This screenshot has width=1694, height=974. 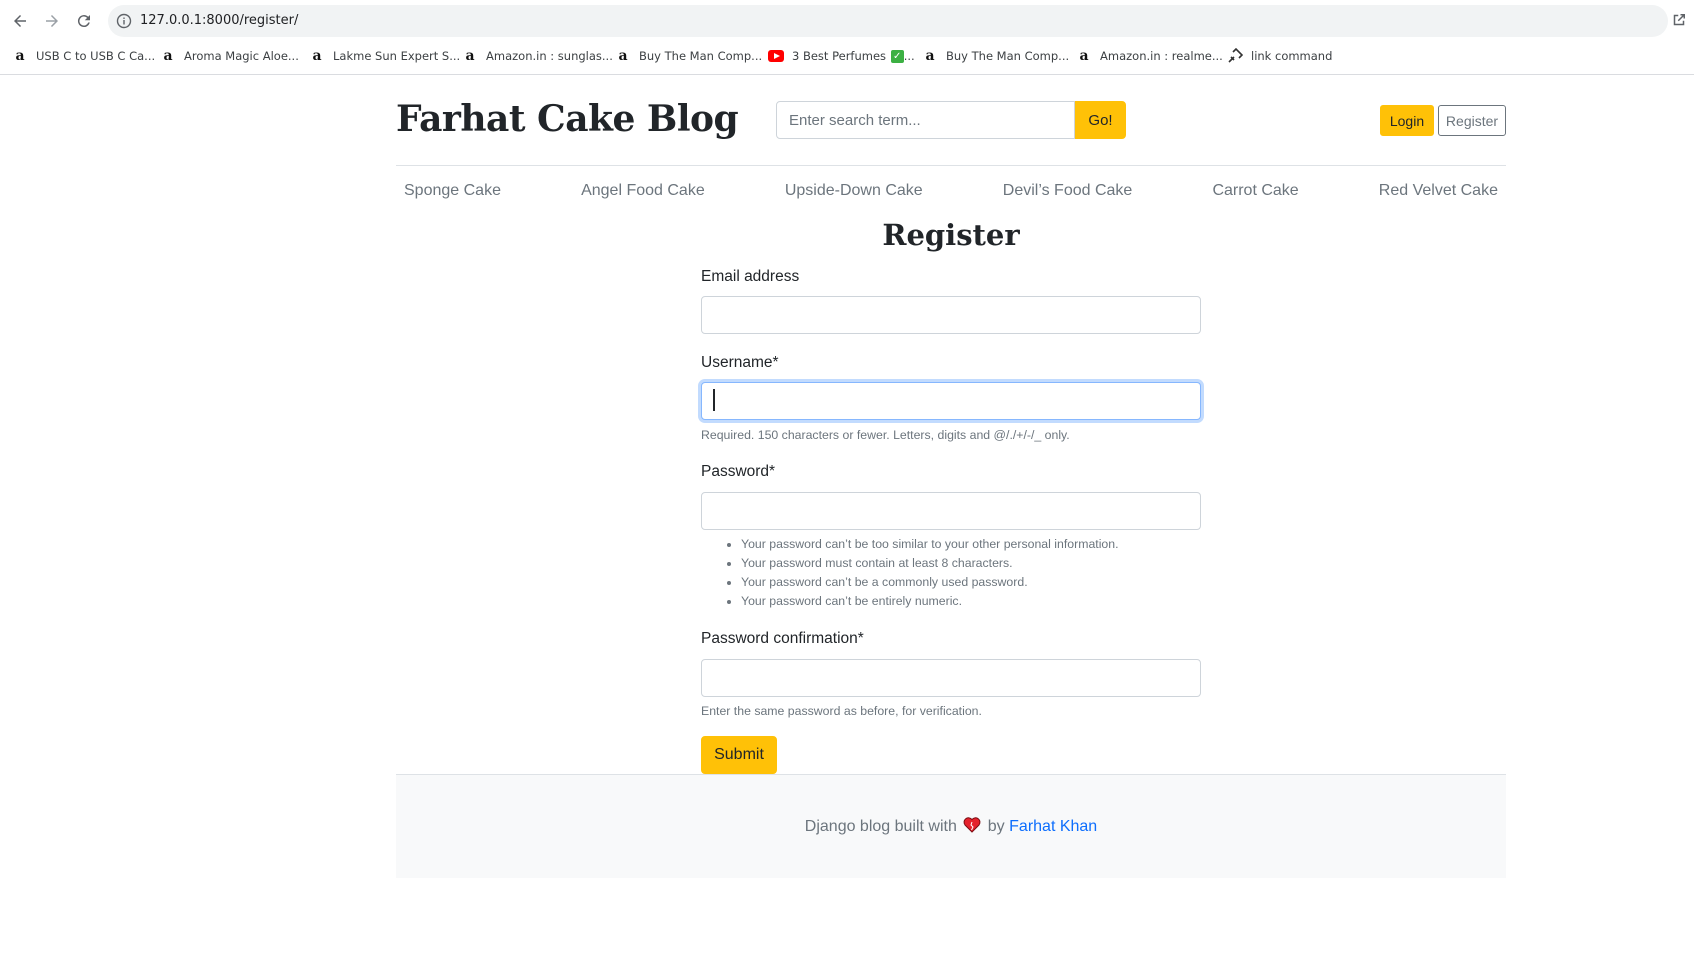 What do you see at coordinates (776, 56) in the screenshot?
I see `youtube-icon` at bounding box center [776, 56].